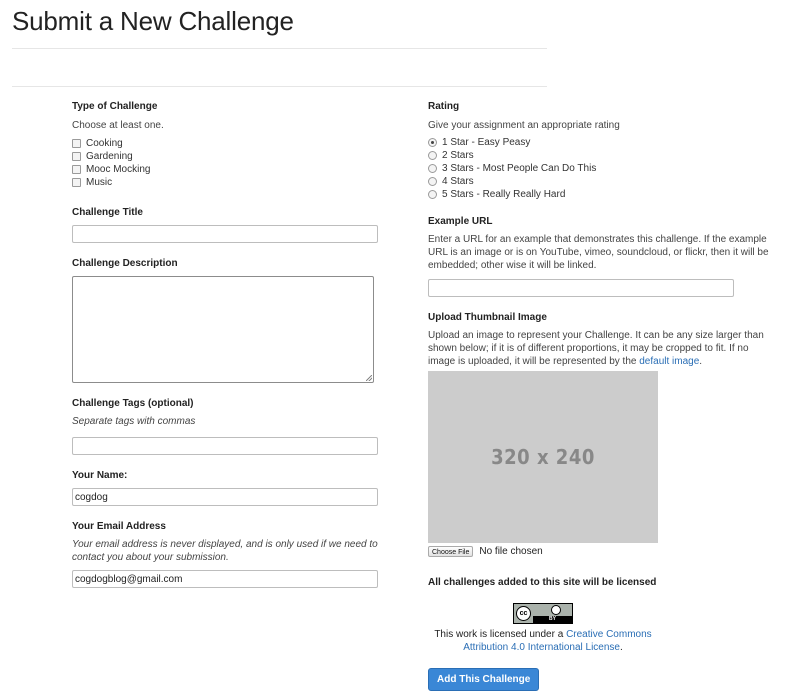  I want to click on your-email-input, so click(225, 579).